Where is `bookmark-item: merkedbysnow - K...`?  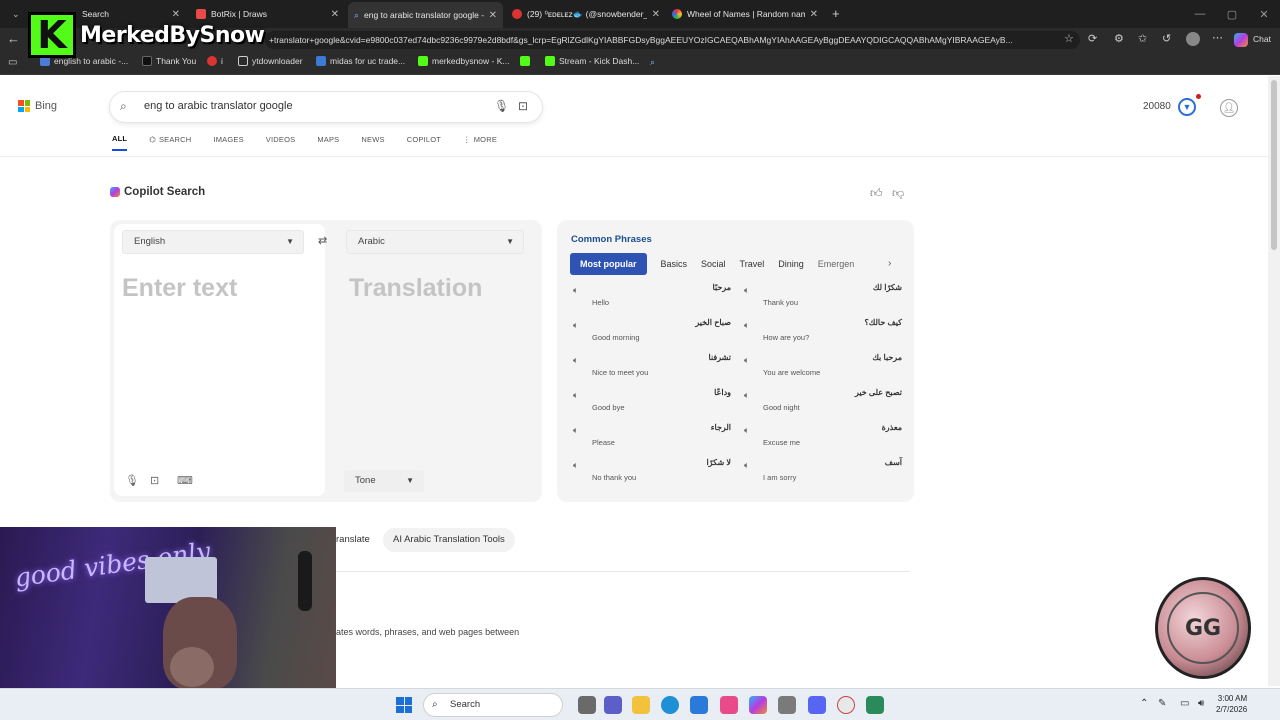
bookmark-item: merkedbysnow - K... is located at coordinates (463, 61).